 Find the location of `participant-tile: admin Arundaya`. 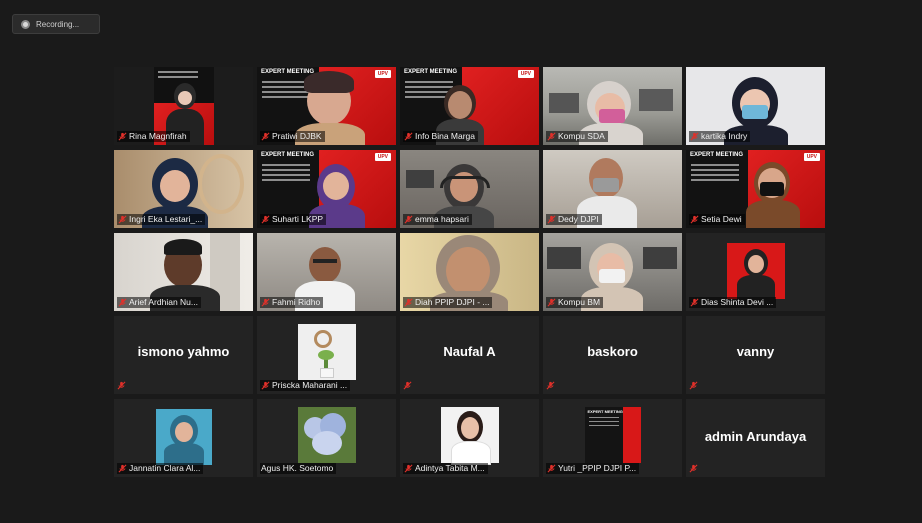

participant-tile: admin Arundaya is located at coordinates (755, 438).